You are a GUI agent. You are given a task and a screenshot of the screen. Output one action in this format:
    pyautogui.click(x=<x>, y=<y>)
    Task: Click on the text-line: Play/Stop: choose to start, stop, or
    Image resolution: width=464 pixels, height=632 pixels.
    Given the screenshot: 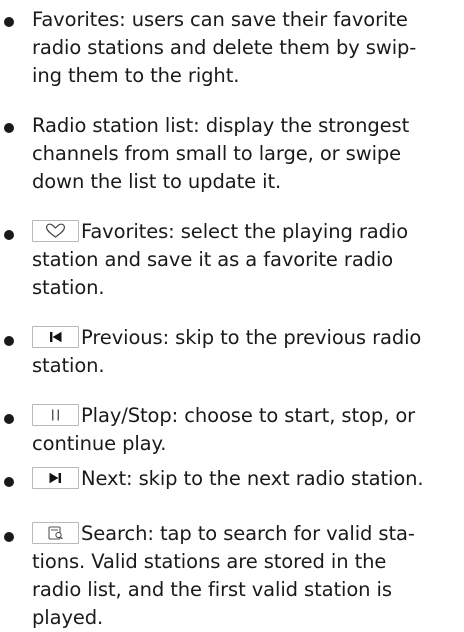 What is the action you would take?
    pyautogui.click(x=246, y=416)
    